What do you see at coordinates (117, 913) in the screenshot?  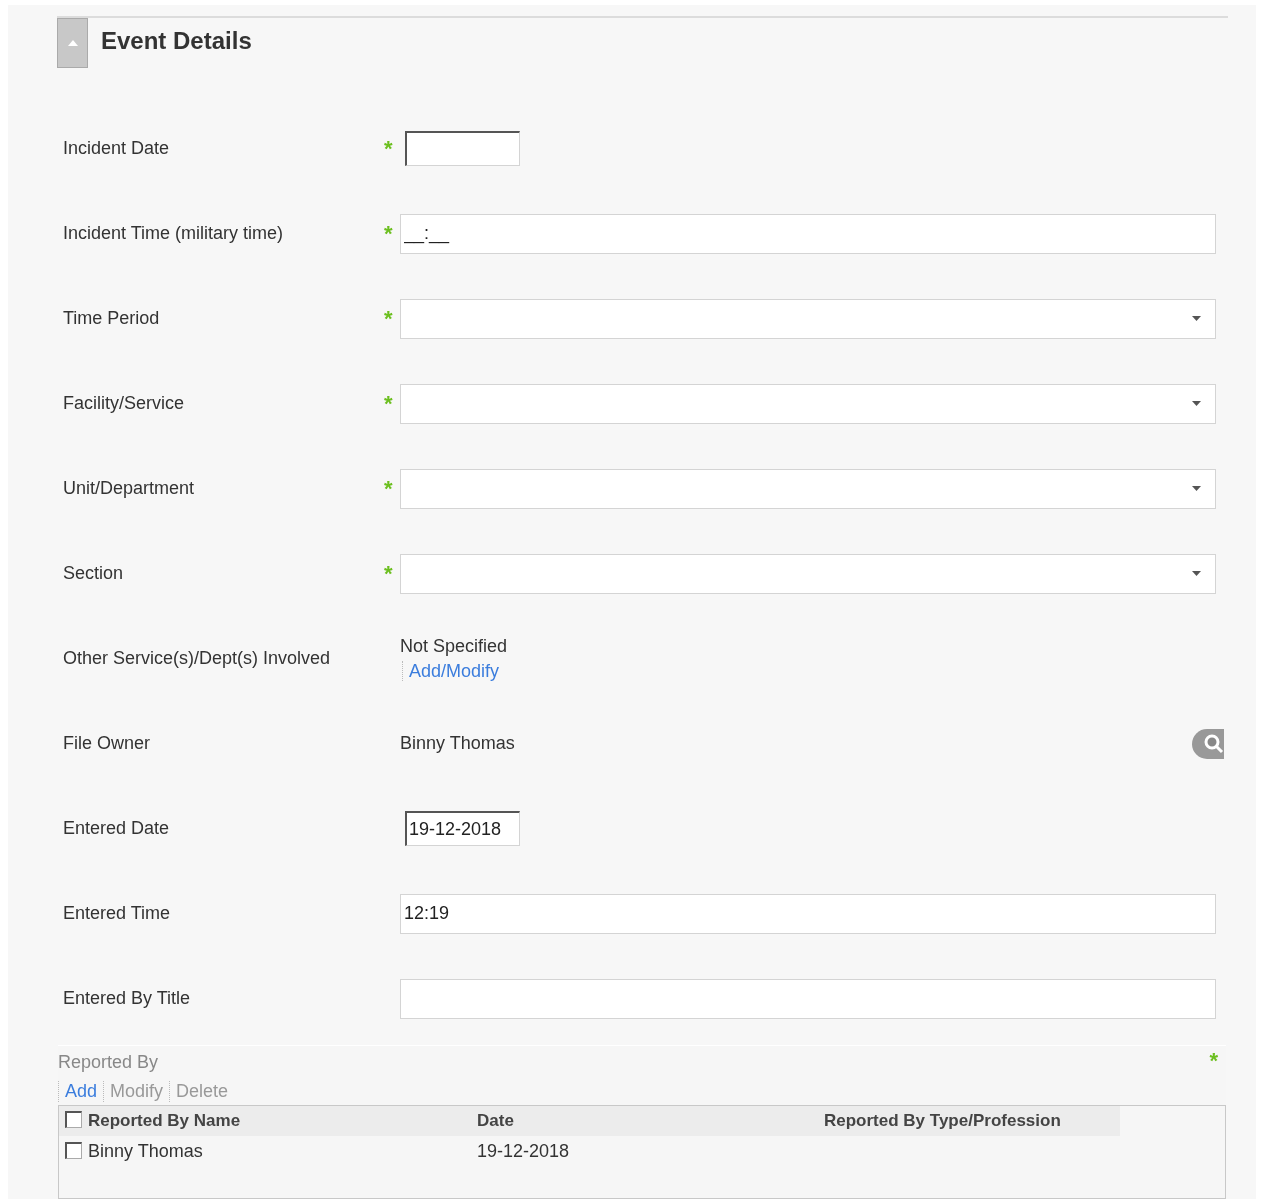 I see `field-label: Entered Time` at bounding box center [117, 913].